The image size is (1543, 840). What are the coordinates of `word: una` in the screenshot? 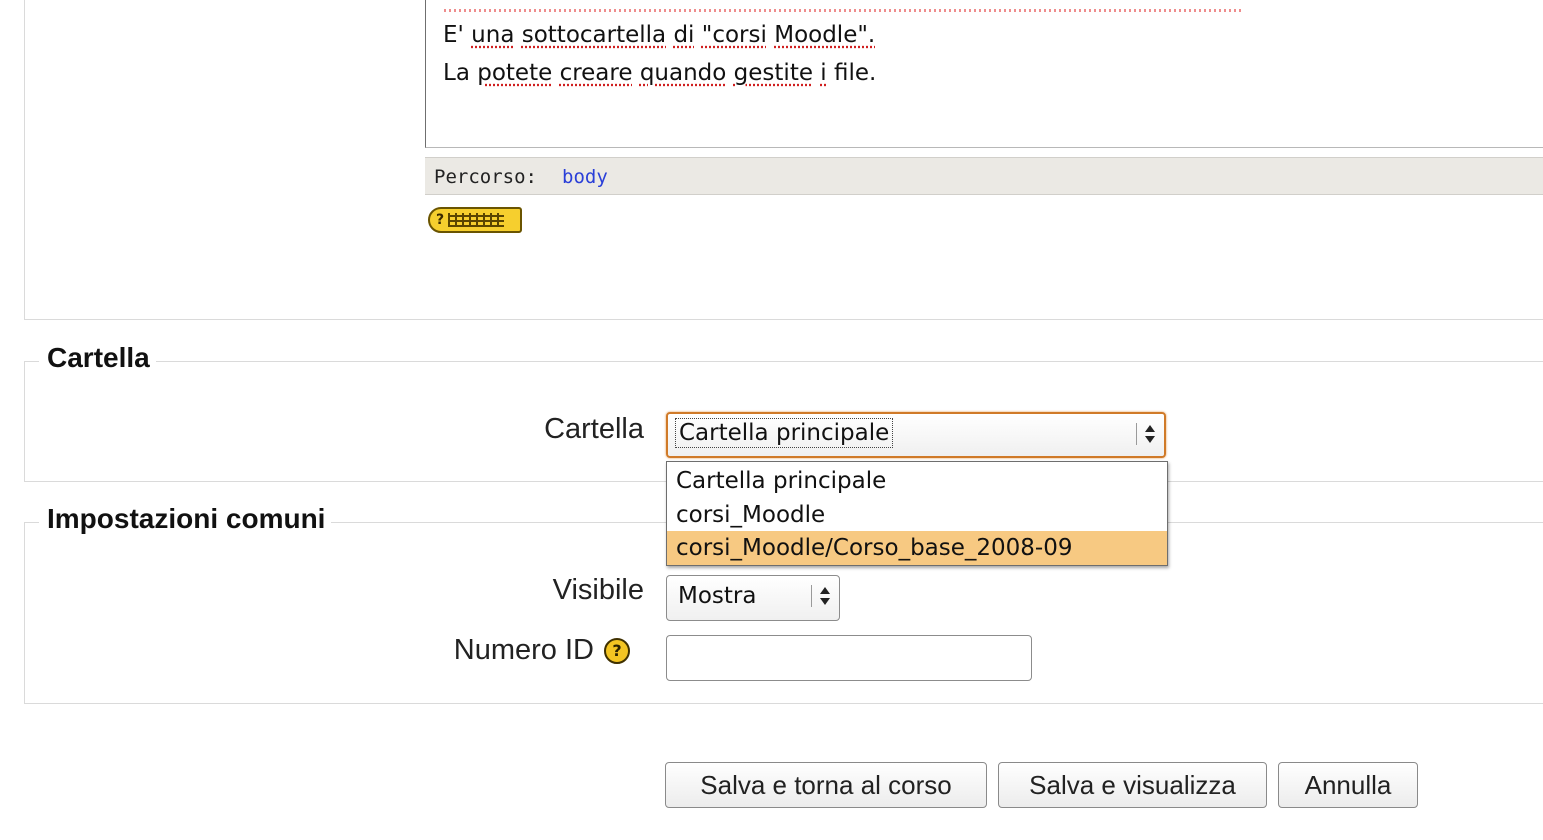 It's located at (493, 35).